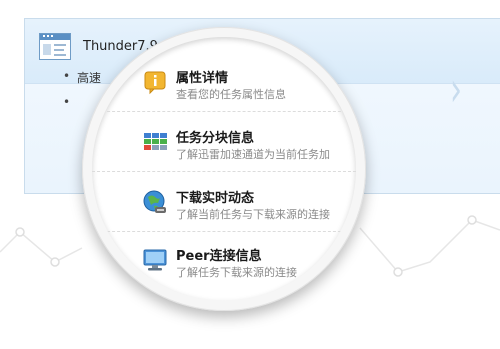 This screenshot has width=500, height=349. I want to click on menu-item-description: 查看您的任务属性信息, so click(231, 94).